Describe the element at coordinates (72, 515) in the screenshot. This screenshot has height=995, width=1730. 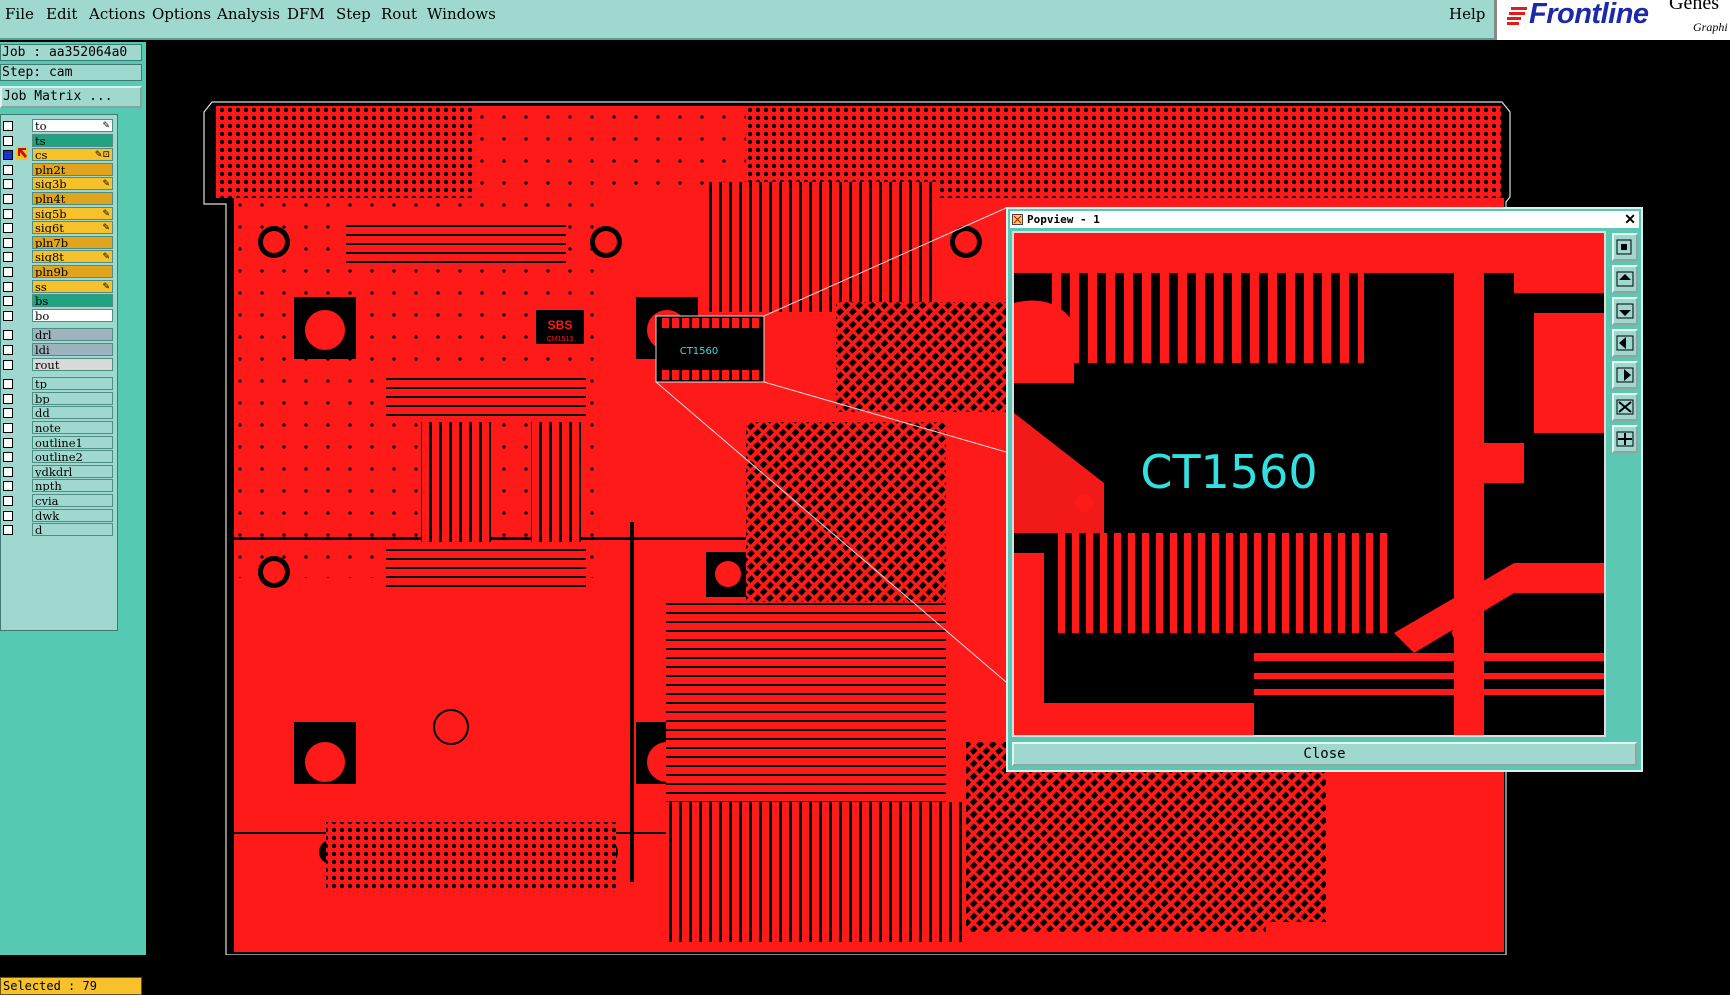
I see `layer-name: dwk` at that location.